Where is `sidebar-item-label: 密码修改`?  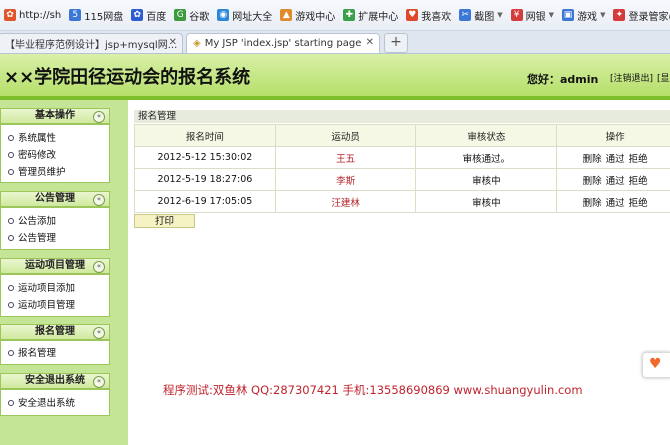 sidebar-item-label: 密码修改 is located at coordinates (37, 155).